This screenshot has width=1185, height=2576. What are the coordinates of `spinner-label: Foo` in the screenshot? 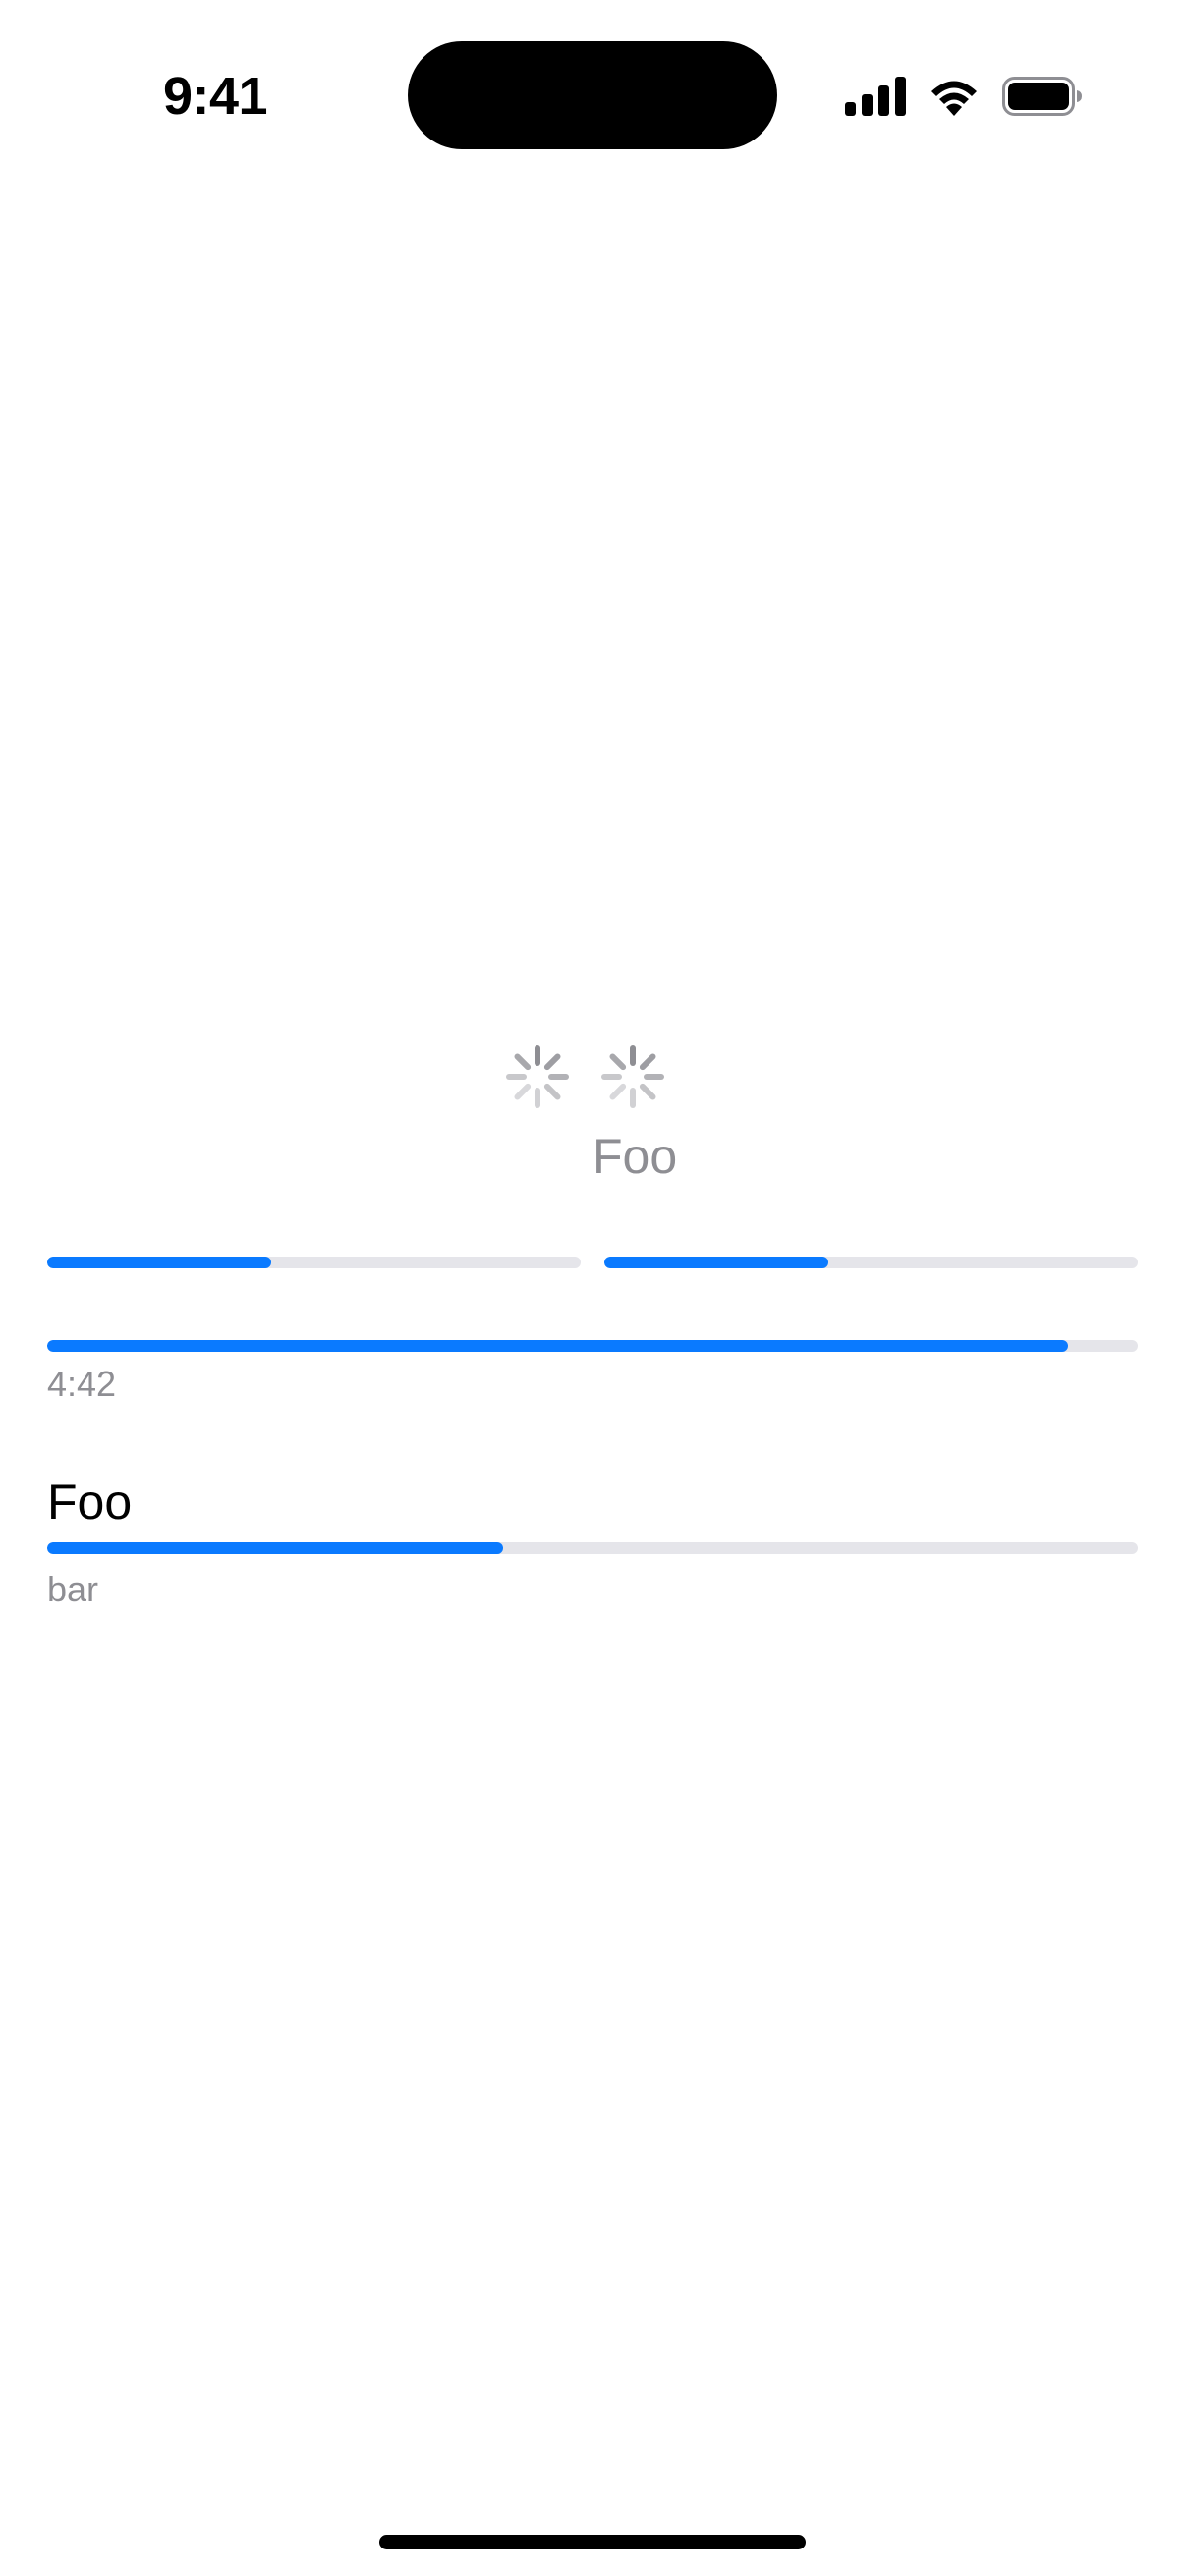 It's located at (635, 1156).